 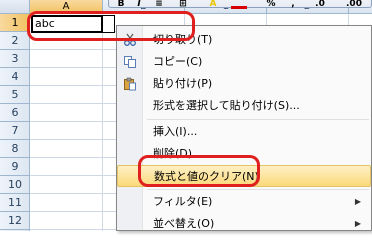 What do you see at coordinates (15, 77) in the screenshot?
I see `row-header-4: 4` at bounding box center [15, 77].